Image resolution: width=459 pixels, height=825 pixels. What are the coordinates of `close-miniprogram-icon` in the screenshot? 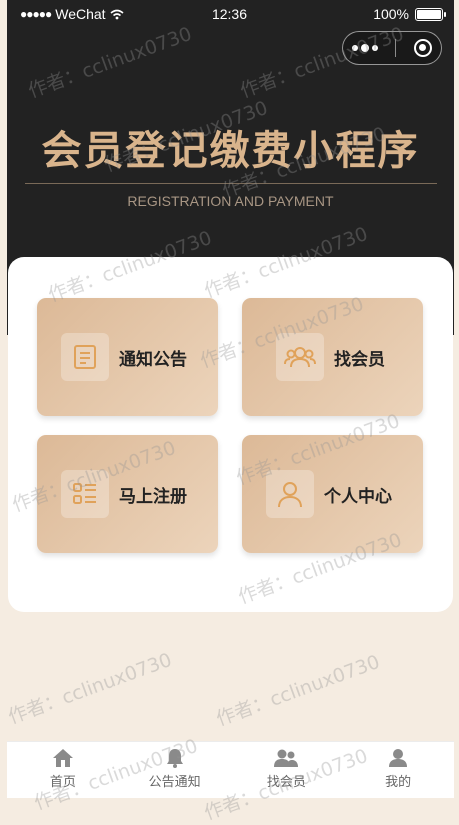 It's located at (423, 48).